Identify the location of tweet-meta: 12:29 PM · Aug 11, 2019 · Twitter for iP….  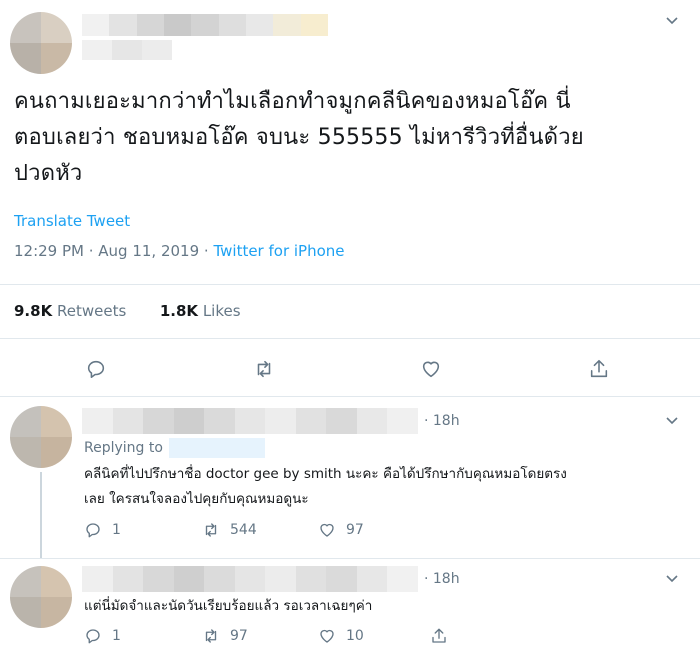
(179, 251).